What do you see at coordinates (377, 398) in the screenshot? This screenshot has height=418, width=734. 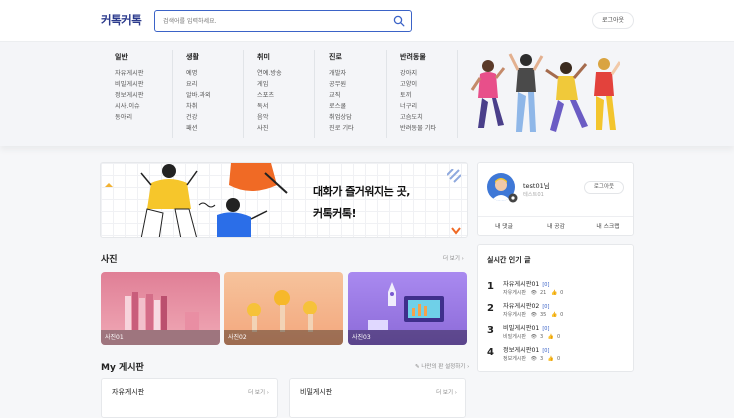 I see `board-card-secret: 비밀게시판 더 보기 ›` at bounding box center [377, 398].